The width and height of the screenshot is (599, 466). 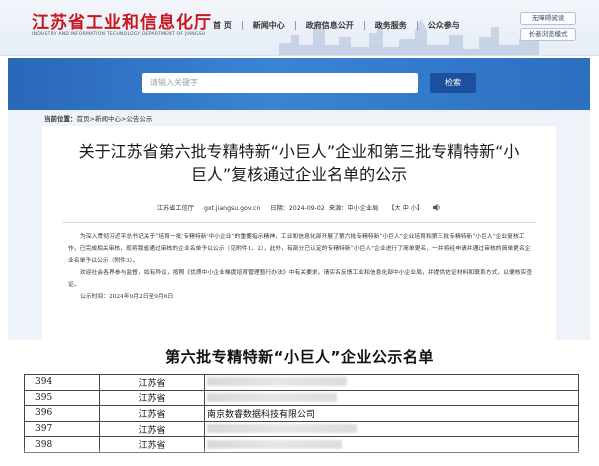 I want to click on divider, so click(x=299, y=222).